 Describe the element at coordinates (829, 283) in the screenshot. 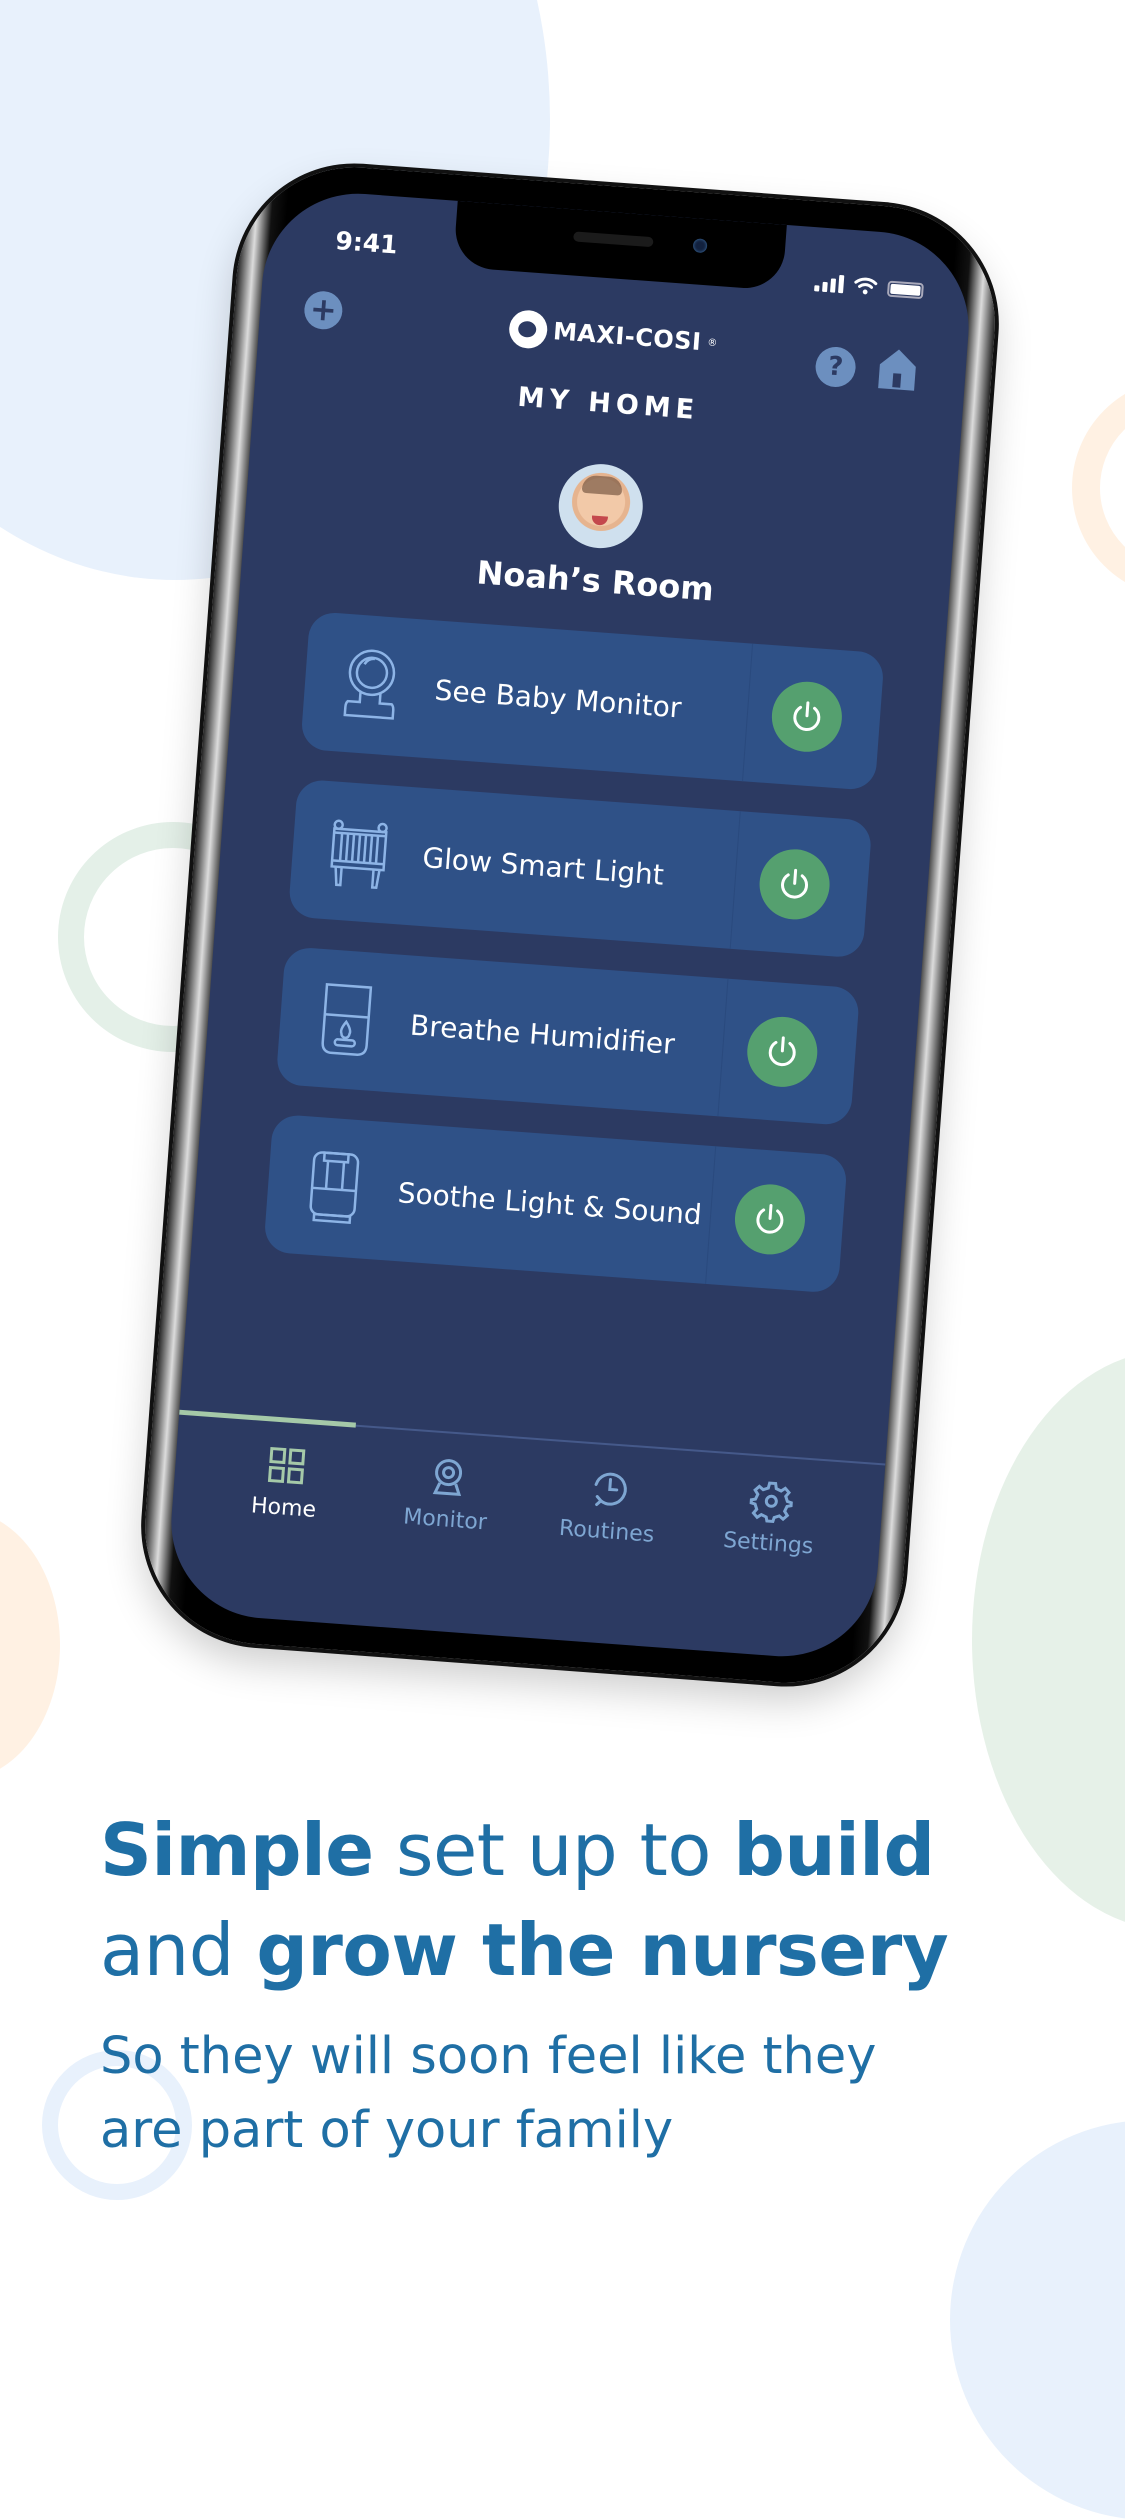

I see `signal-icon` at that location.